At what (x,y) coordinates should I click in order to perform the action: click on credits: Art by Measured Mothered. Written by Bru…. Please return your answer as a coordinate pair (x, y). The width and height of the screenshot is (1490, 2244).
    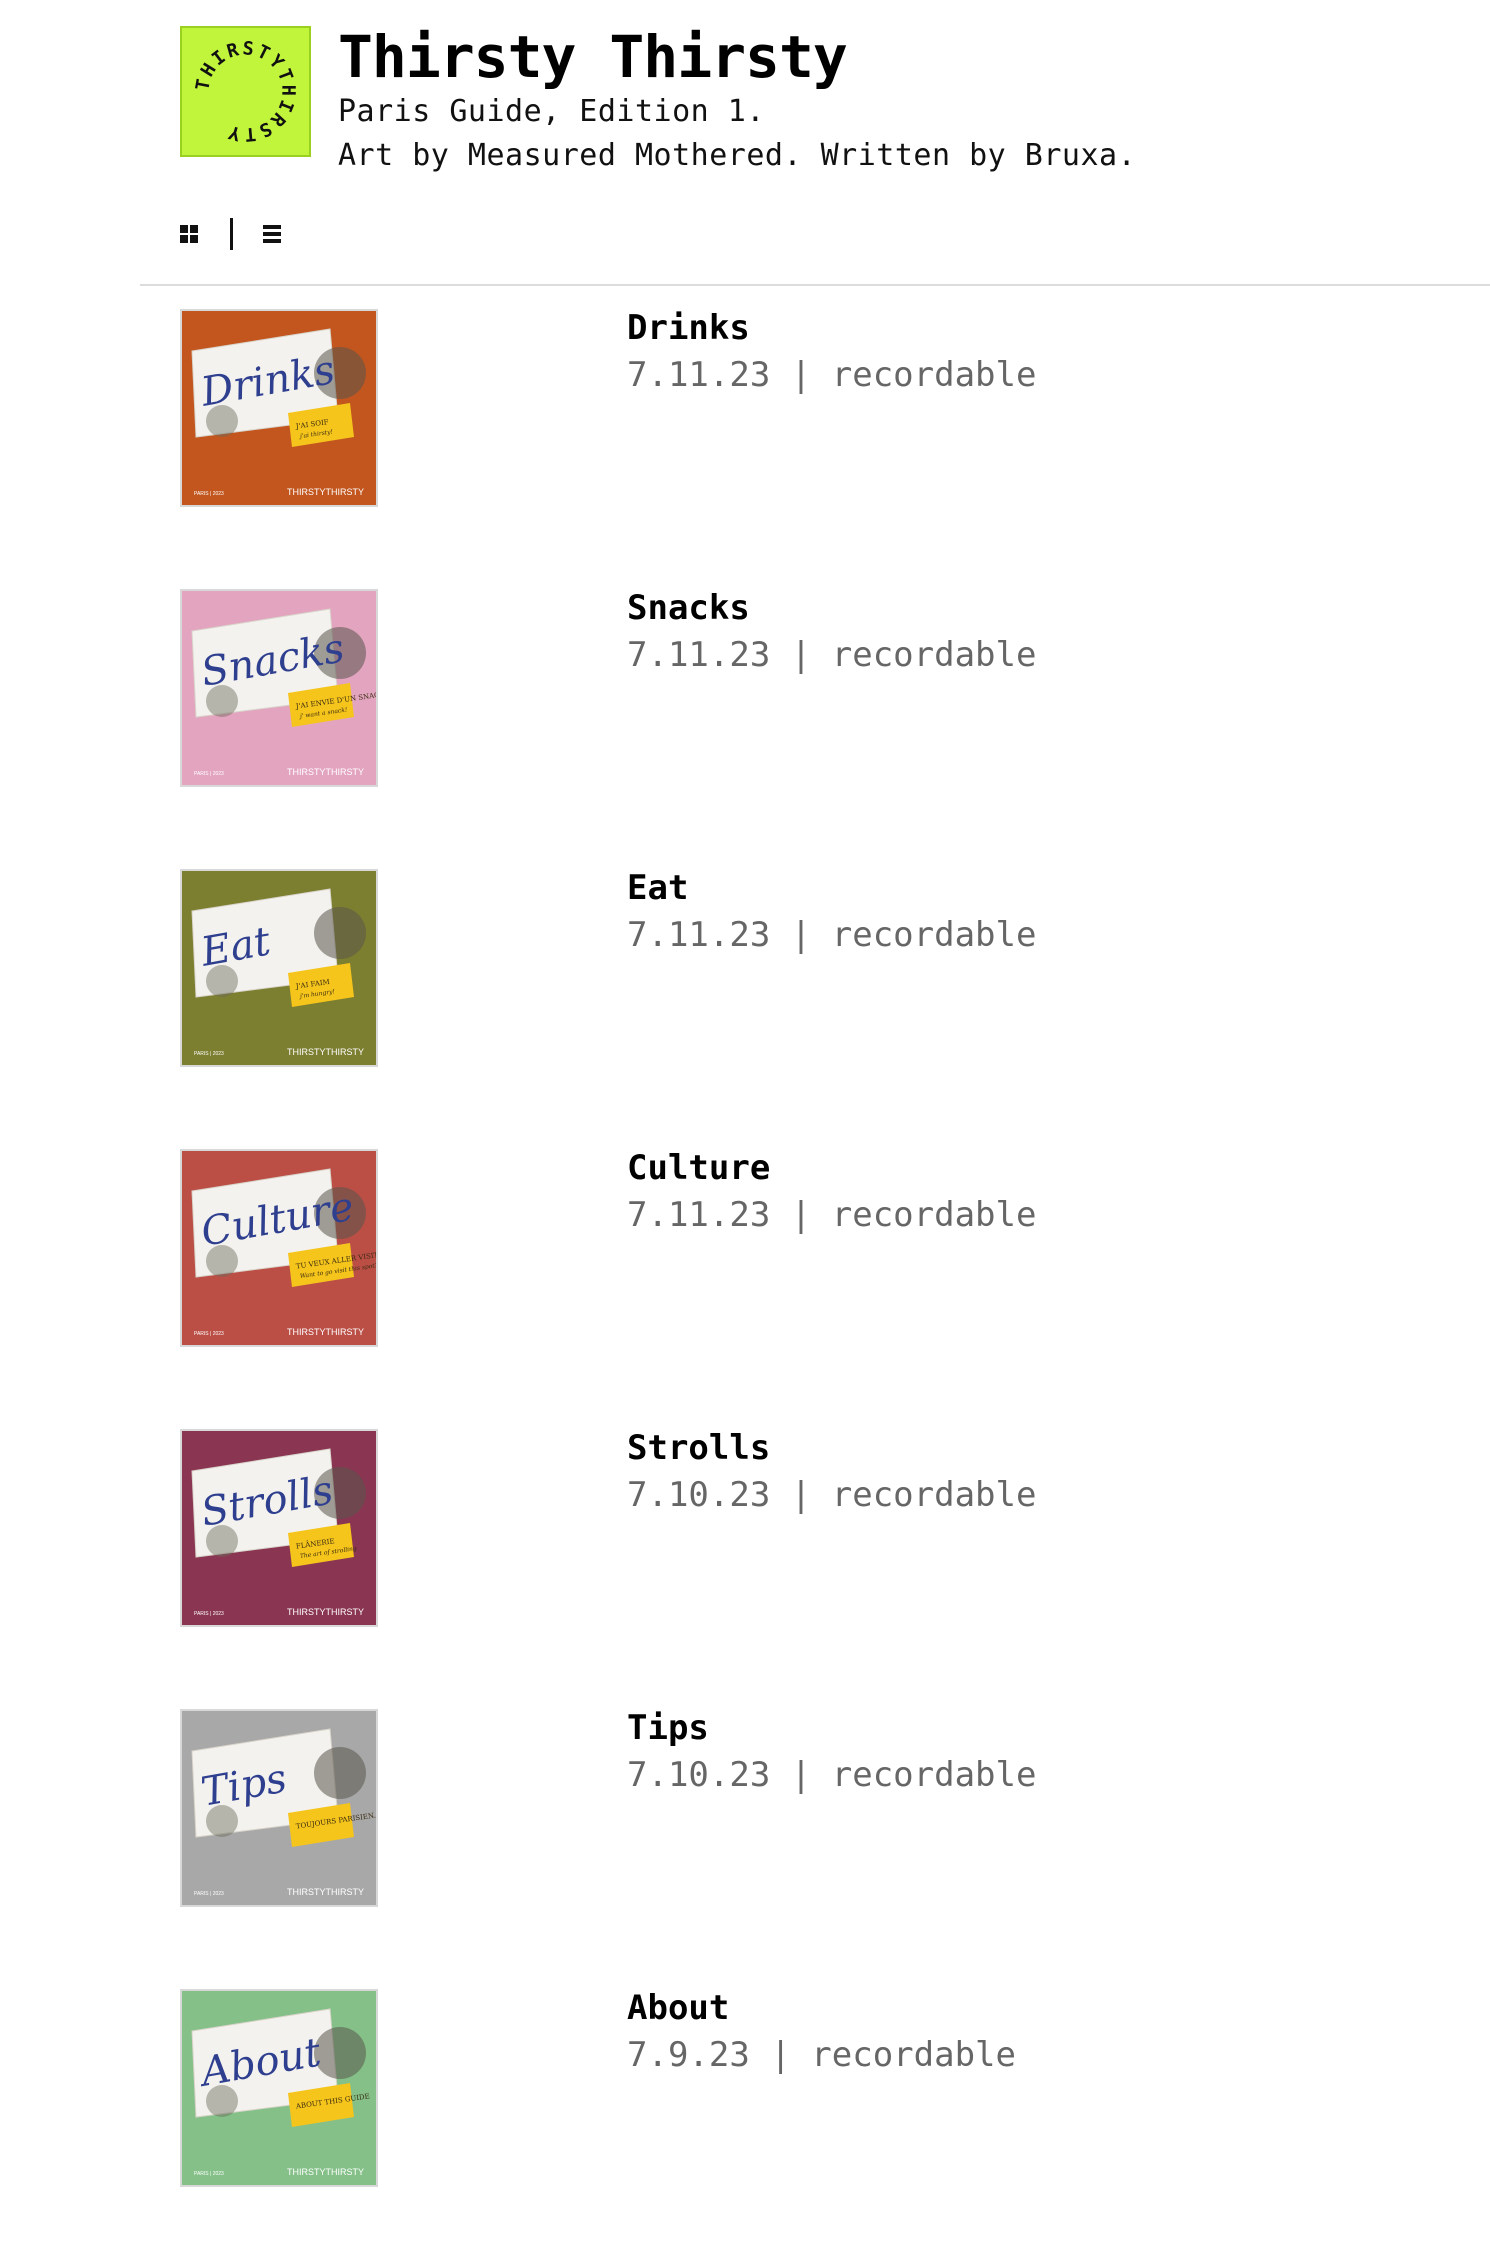
    Looking at the image, I should click on (737, 155).